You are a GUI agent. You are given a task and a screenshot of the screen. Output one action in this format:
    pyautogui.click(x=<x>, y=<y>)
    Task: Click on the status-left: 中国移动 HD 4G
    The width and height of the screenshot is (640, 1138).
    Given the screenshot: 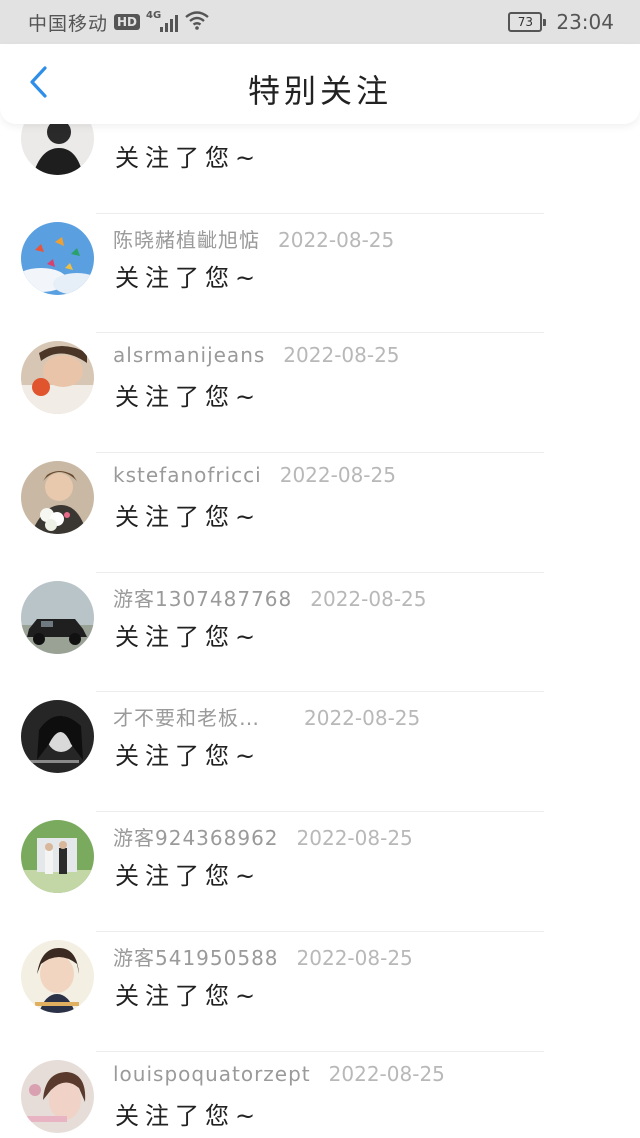 What is the action you would take?
    pyautogui.click(x=119, y=22)
    